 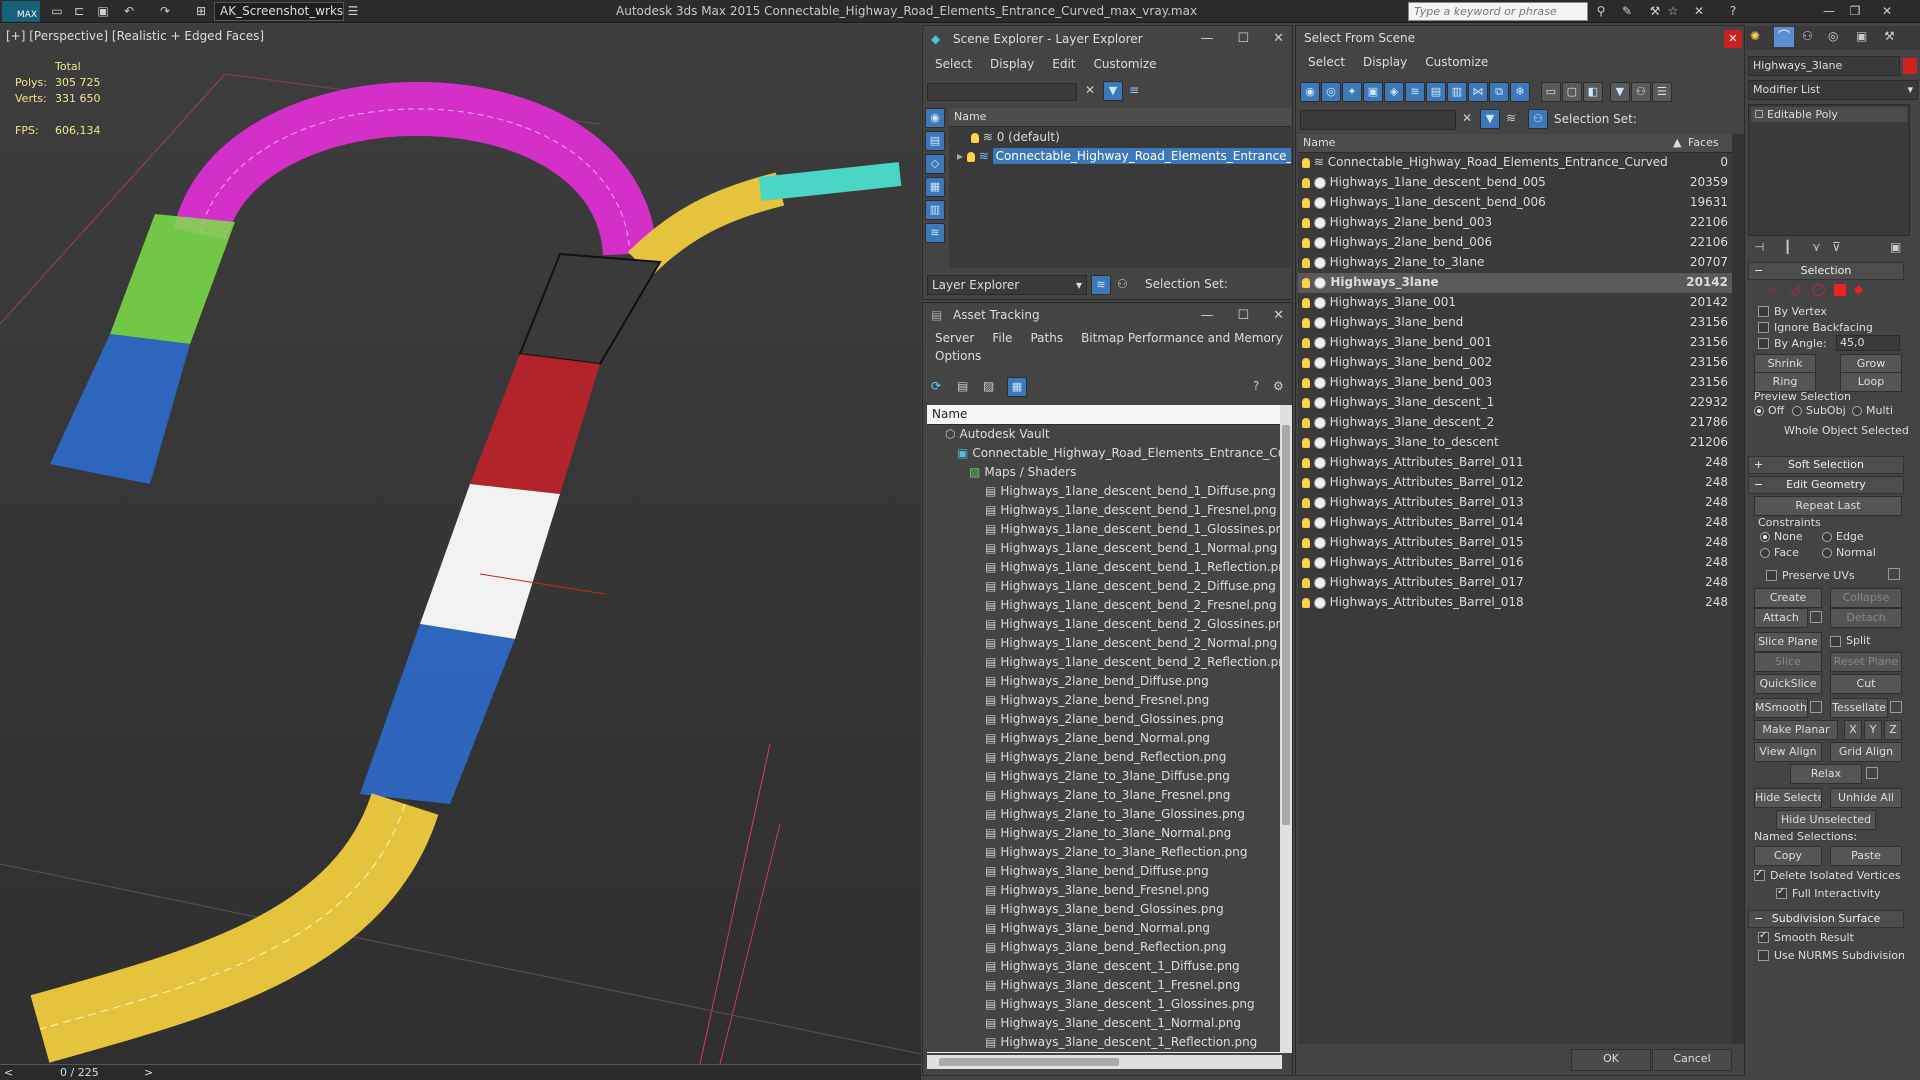 I want to click on at-settings-icon: ⚙, so click(x=1278, y=386).